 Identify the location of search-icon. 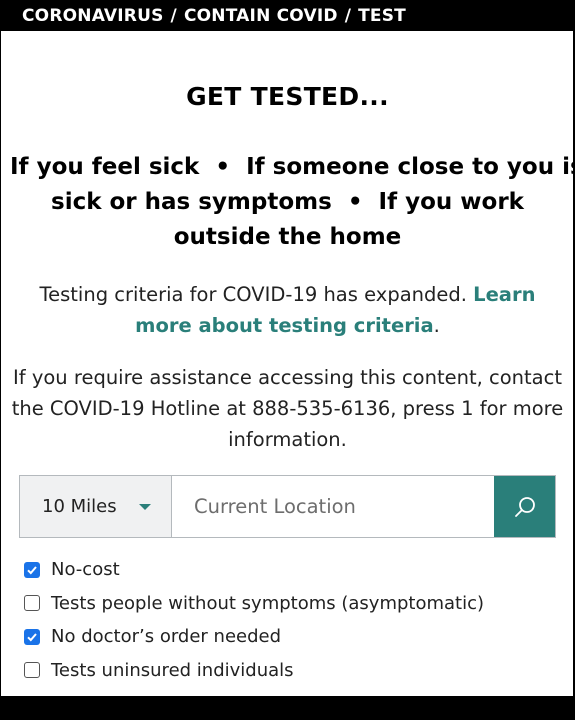
(524, 506).